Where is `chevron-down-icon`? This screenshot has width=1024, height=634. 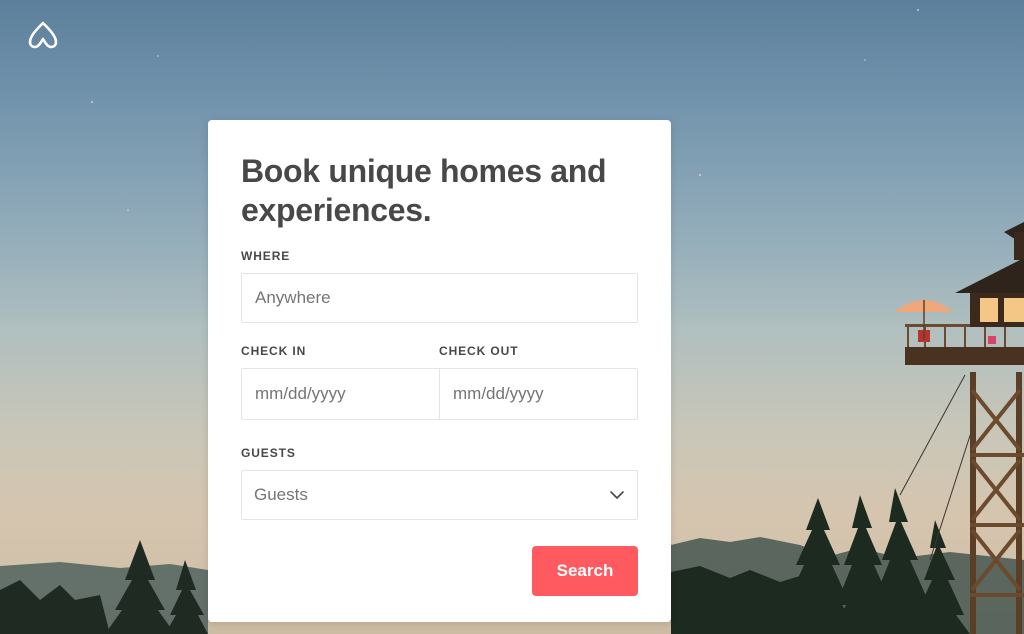
chevron-down-icon is located at coordinates (617, 495).